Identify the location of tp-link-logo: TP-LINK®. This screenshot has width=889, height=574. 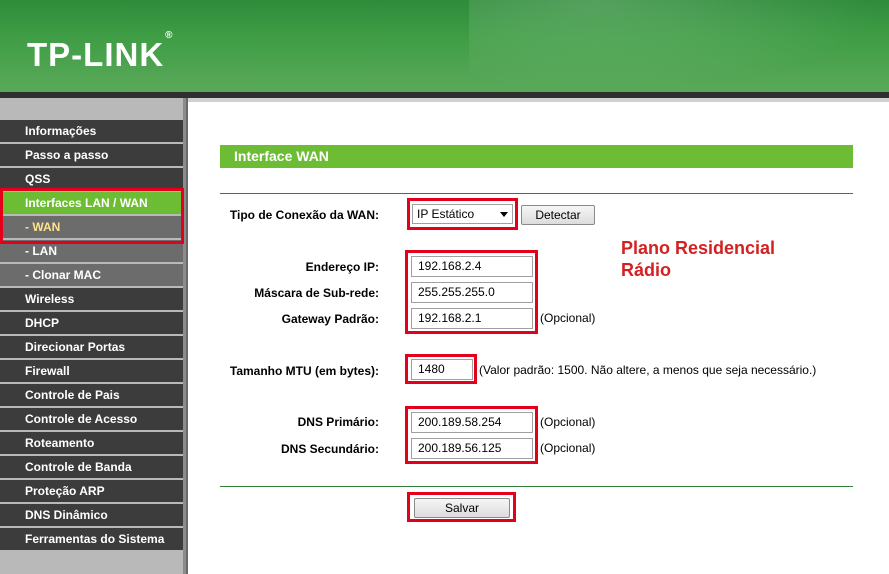
(100, 51).